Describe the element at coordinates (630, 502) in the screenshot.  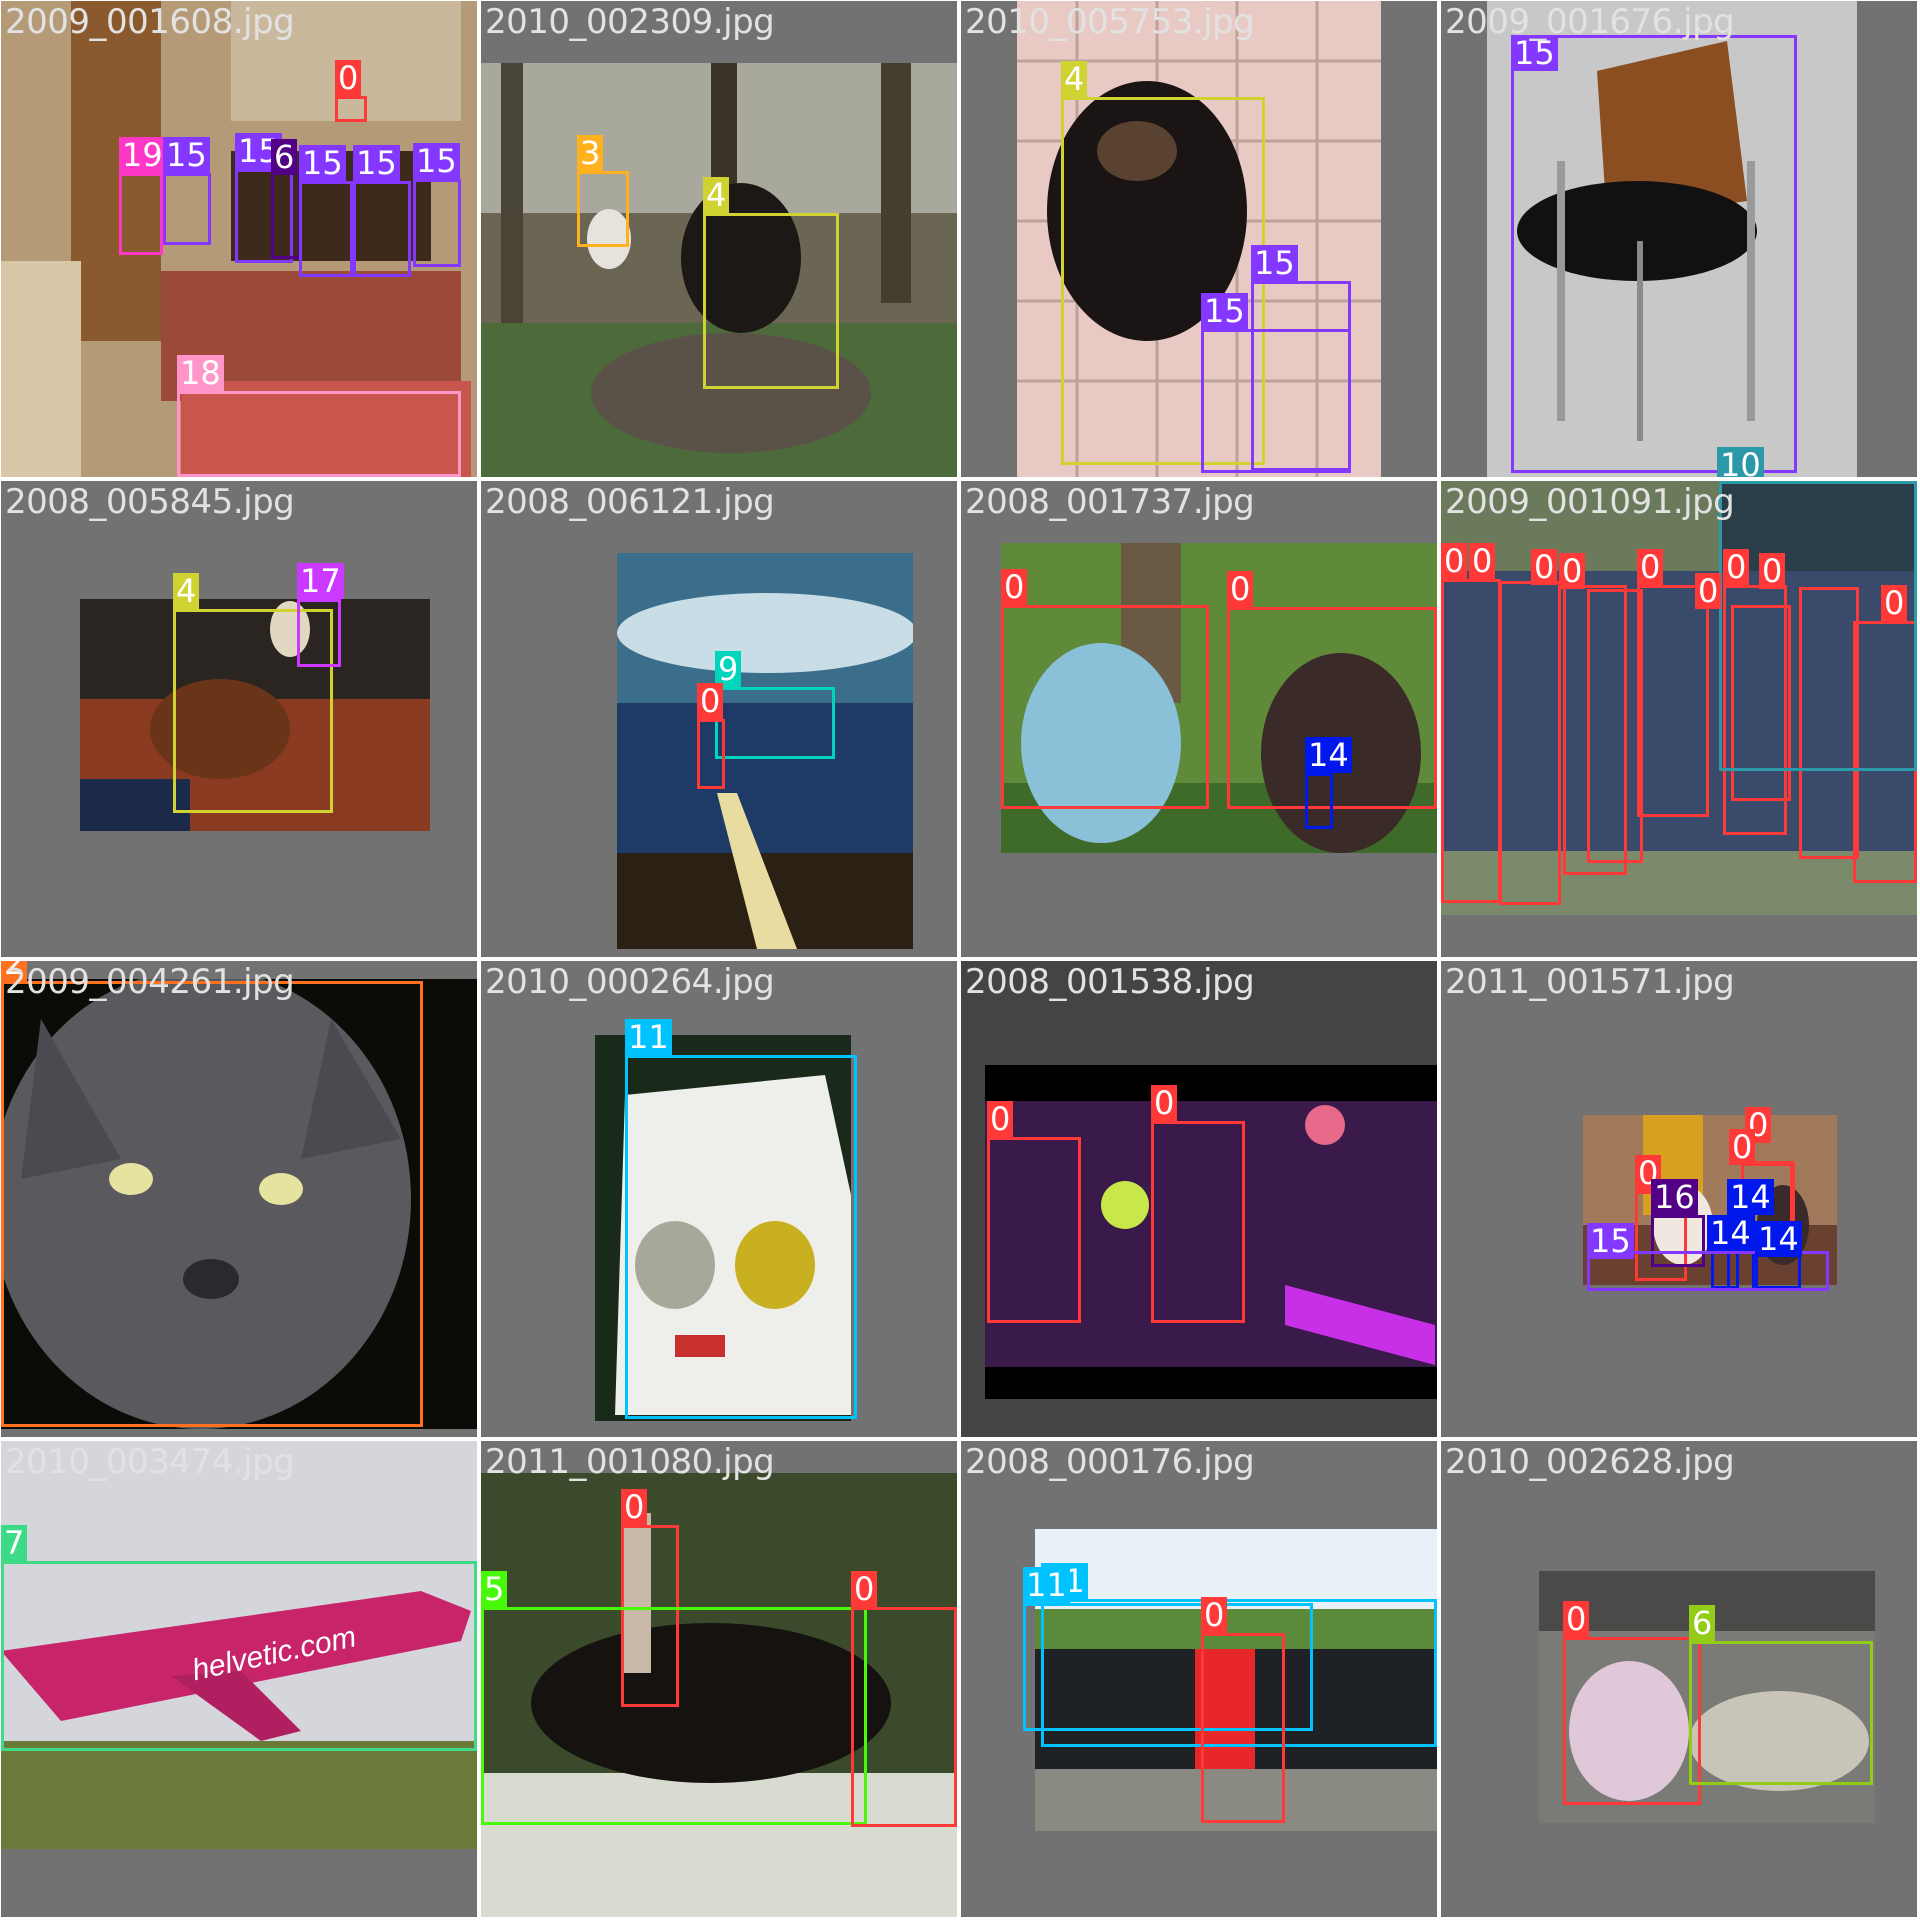
I see `tile-filename: 2008_006121.jpg` at that location.